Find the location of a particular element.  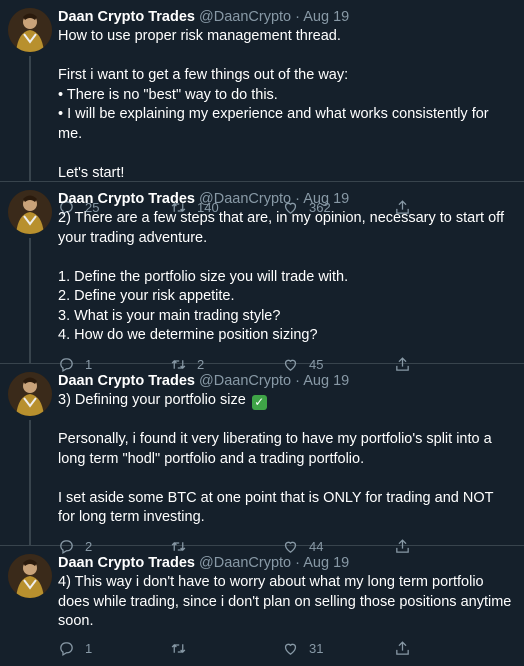

heart-icon is located at coordinates (290, 649).